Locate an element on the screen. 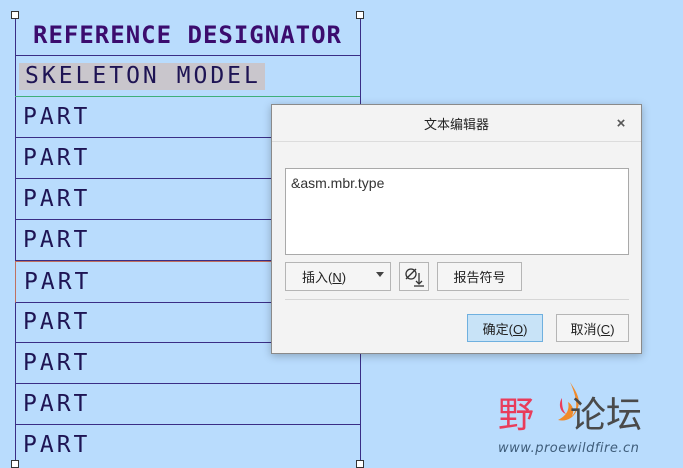 This screenshot has width=683, height=468. watermark-url: www.proewildfire.cn is located at coordinates (569, 448).